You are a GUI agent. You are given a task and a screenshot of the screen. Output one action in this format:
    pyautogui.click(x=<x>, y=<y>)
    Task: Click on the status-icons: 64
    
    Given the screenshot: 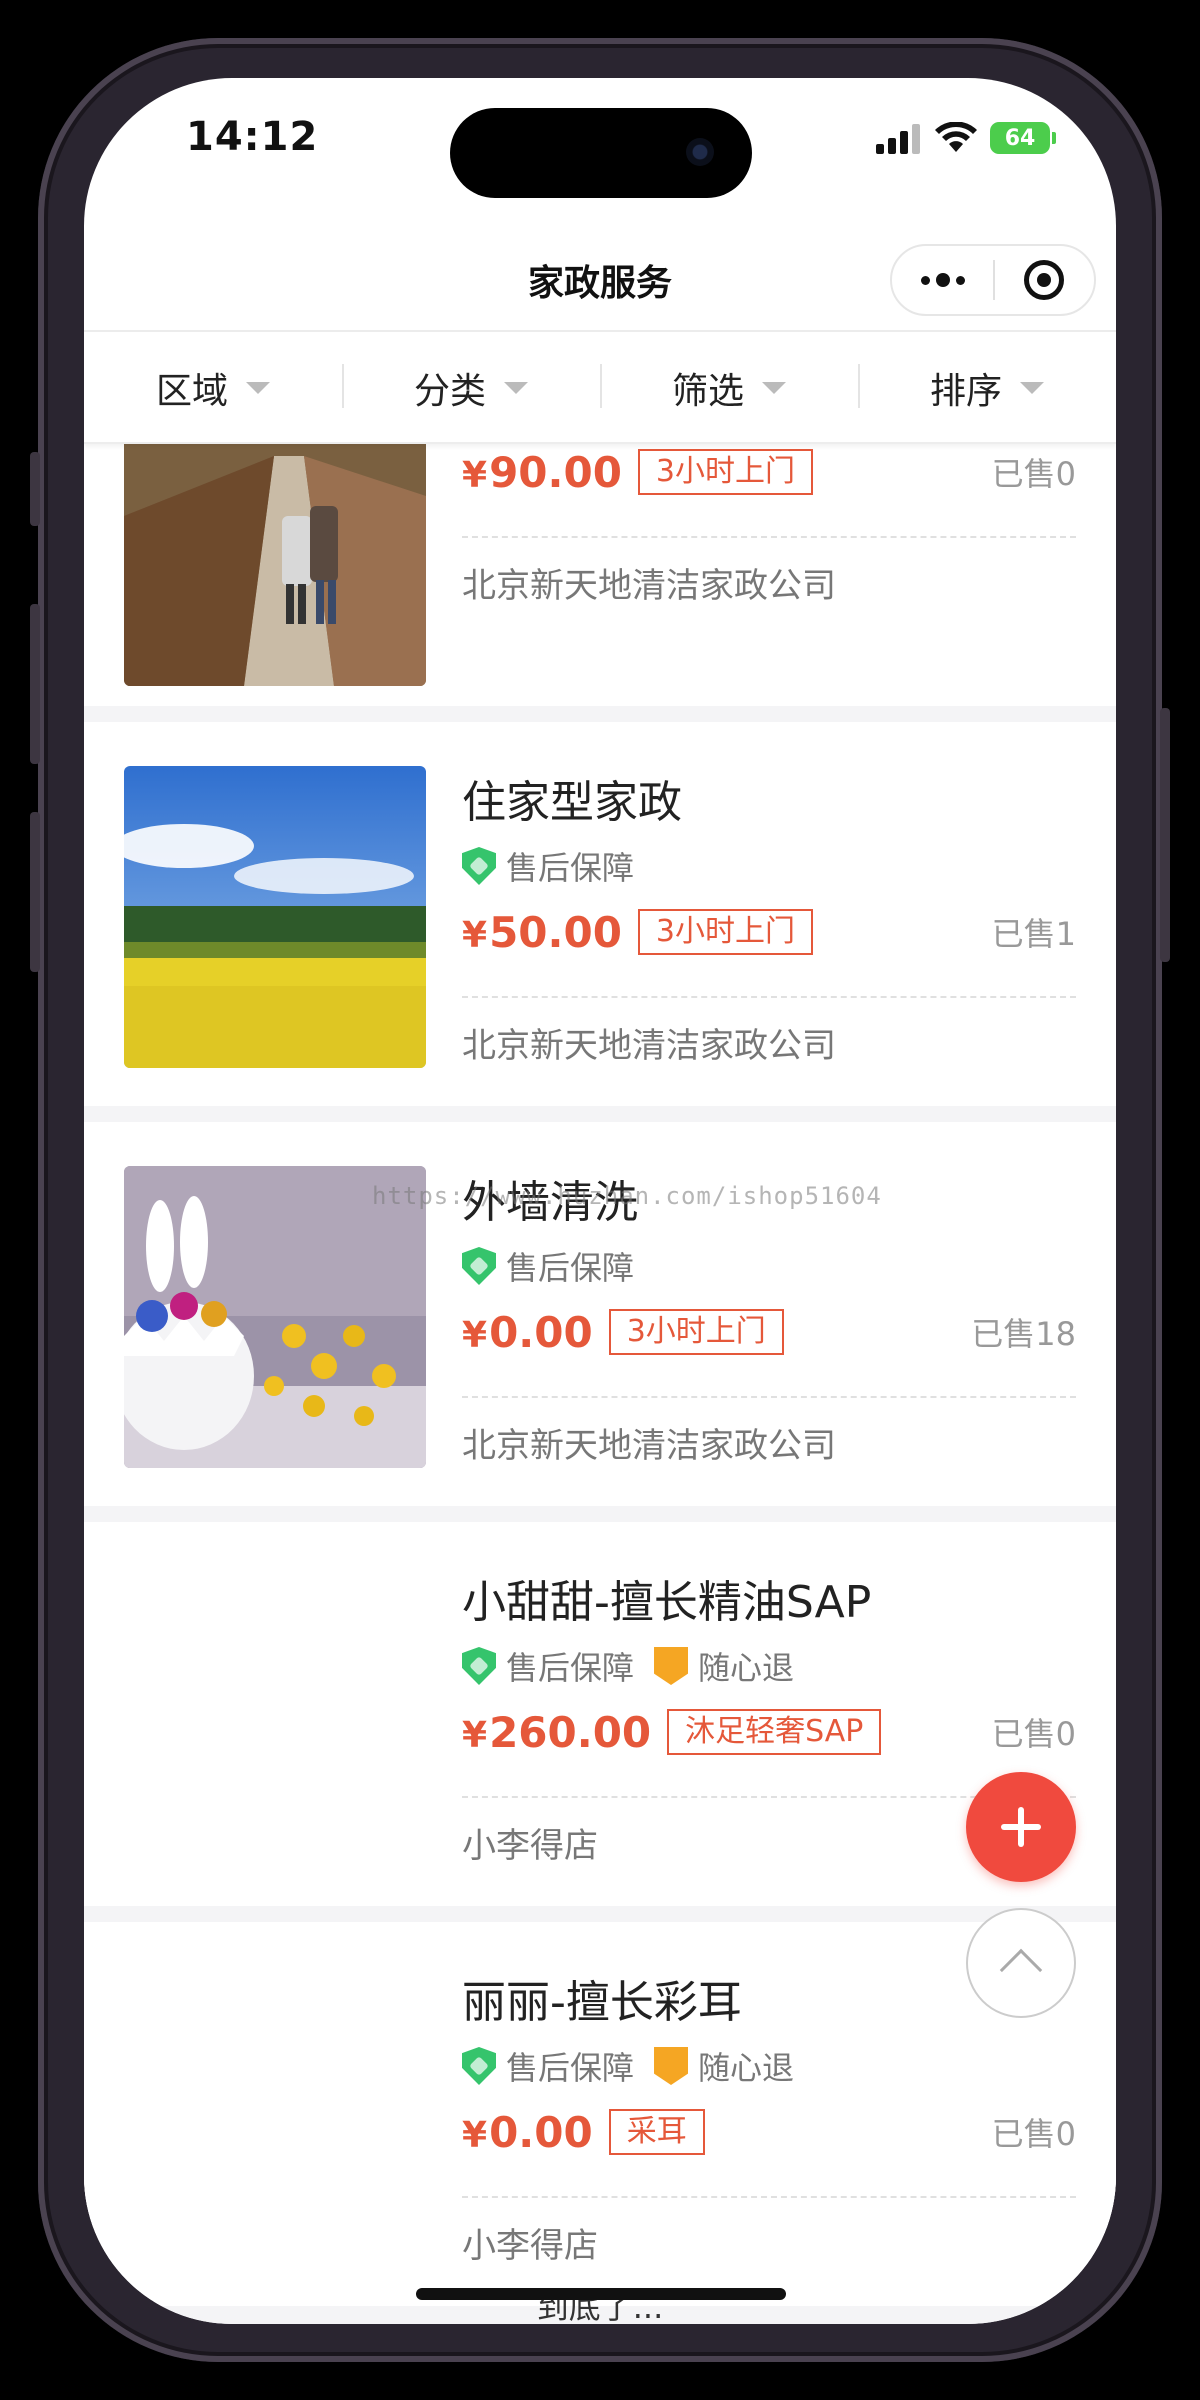 What is the action you would take?
    pyautogui.click(x=965, y=138)
    